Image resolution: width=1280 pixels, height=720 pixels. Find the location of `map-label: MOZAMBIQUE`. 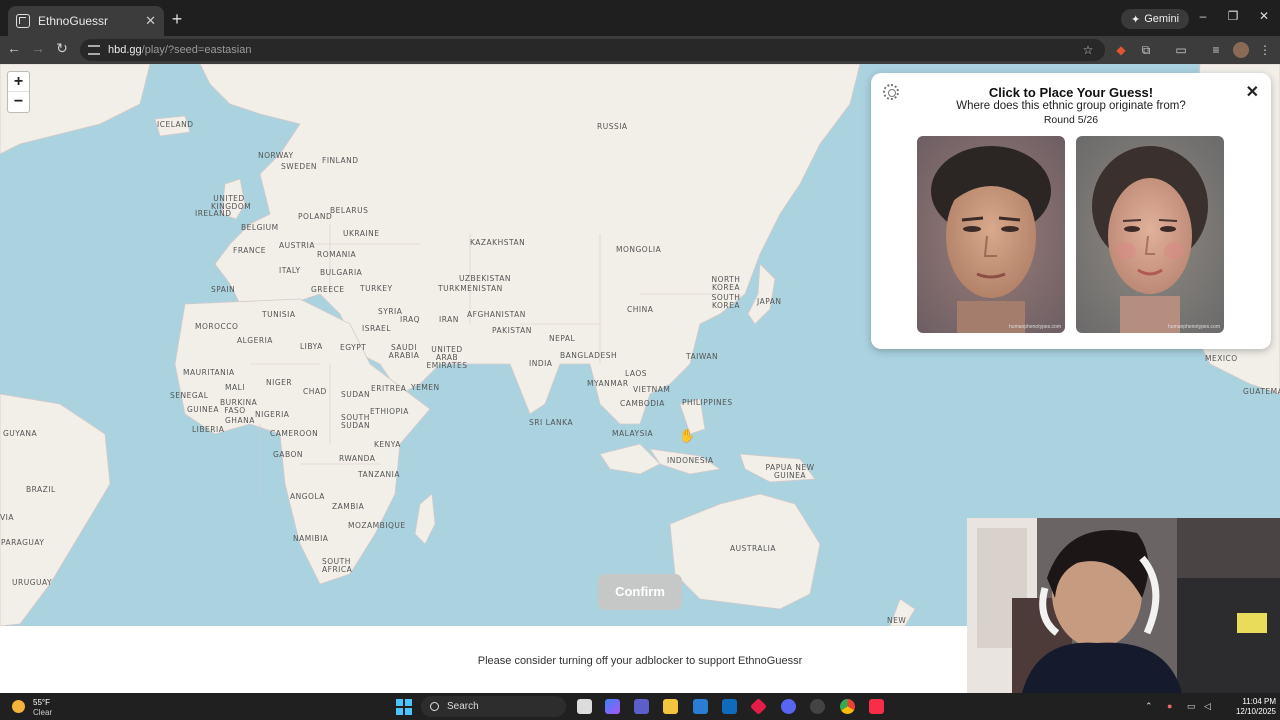

map-label: MOZAMBIQUE is located at coordinates (377, 525).